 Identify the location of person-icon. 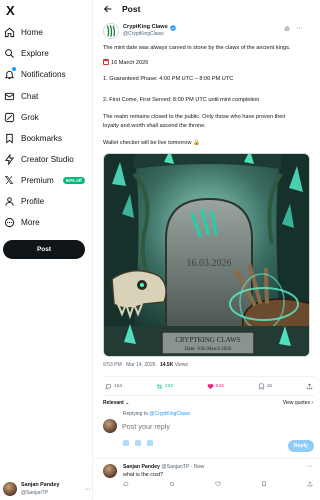
(9, 201).